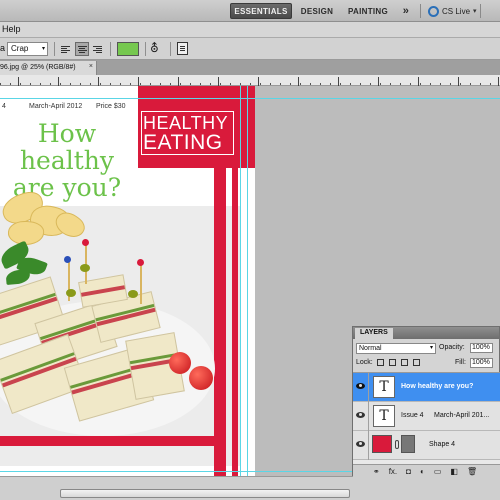 The height and width of the screenshot is (500, 500). Describe the element at coordinates (397, 444) in the screenshot. I see `link-icon` at that location.